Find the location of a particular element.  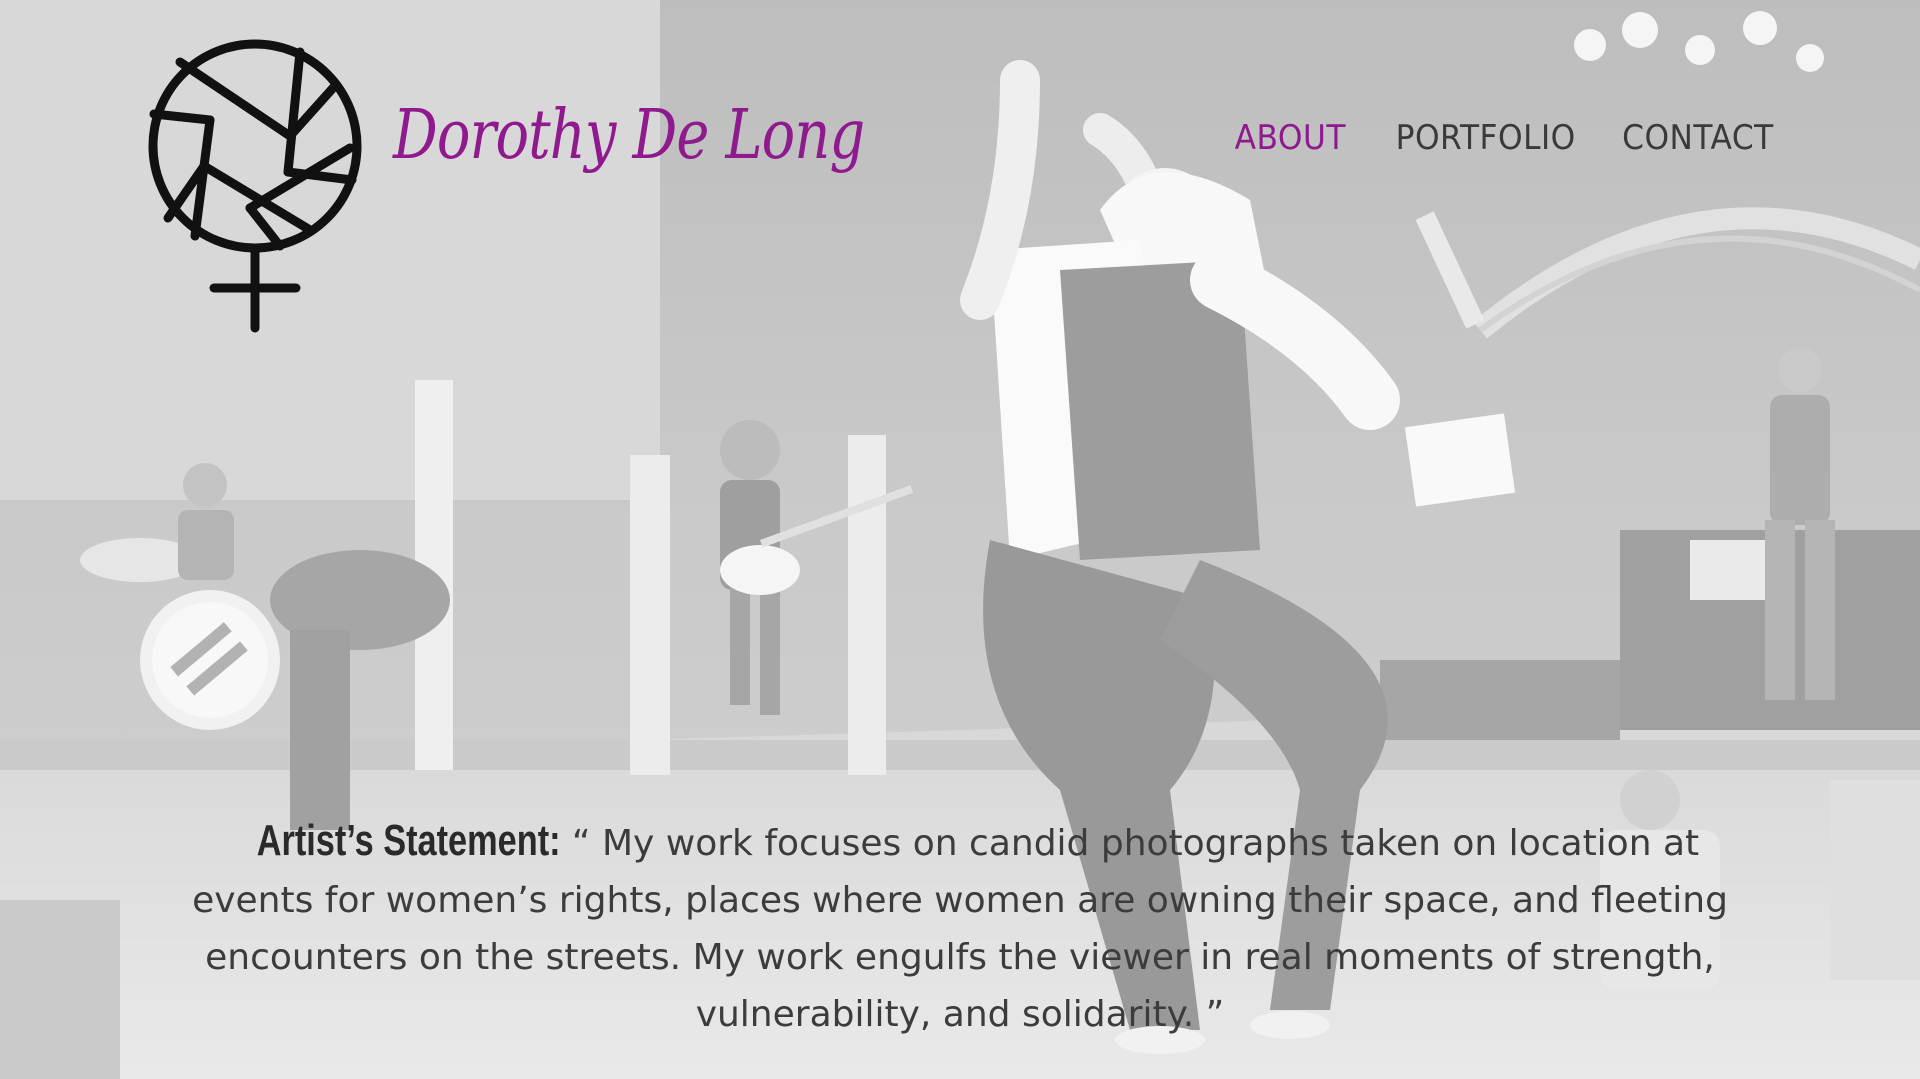

nav-item-portfolio: PORTFOLIO is located at coordinates (1485, 138).